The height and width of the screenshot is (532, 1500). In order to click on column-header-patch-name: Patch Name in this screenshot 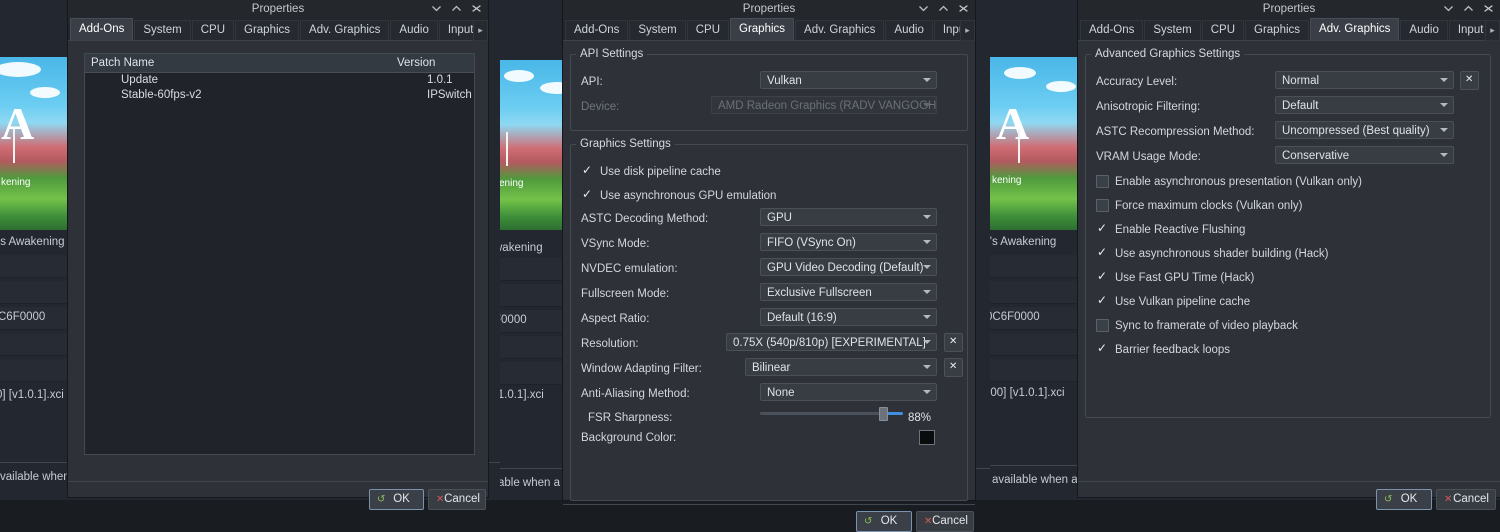, I will do `click(238, 63)`.